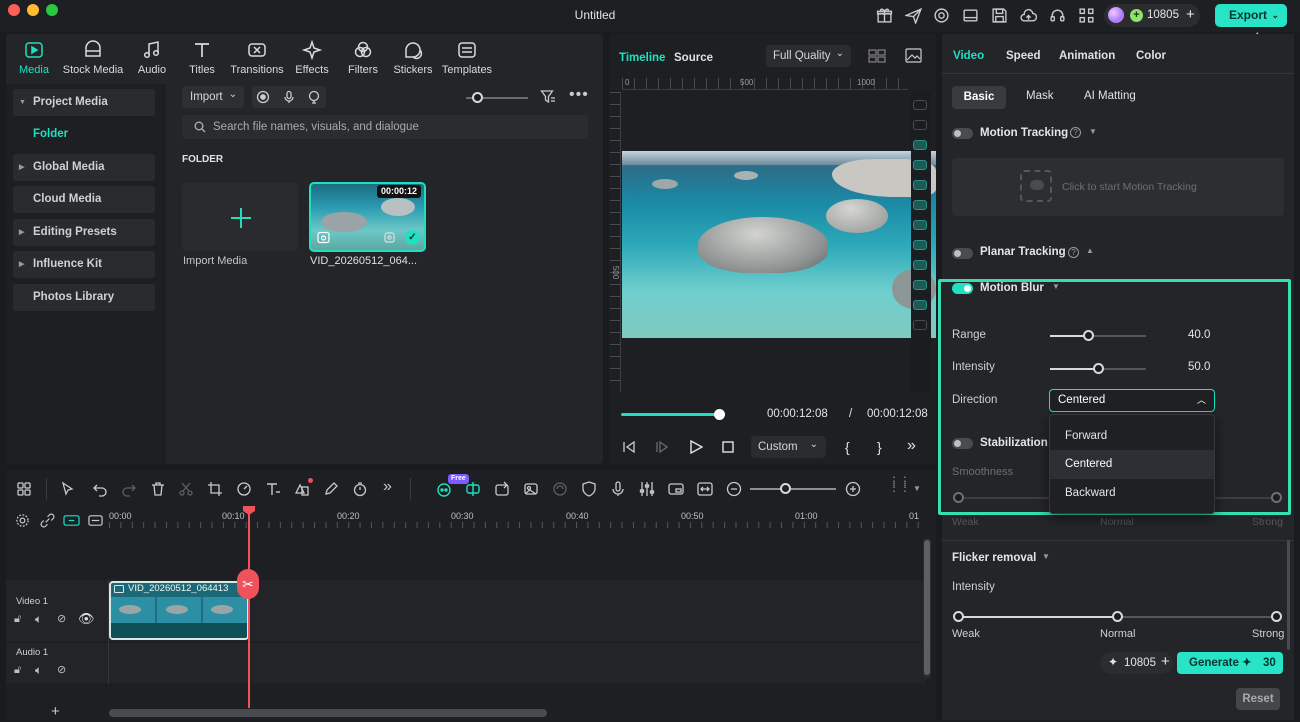 The width and height of the screenshot is (1300, 722). I want to click on crop-icon, so click(215, 489).